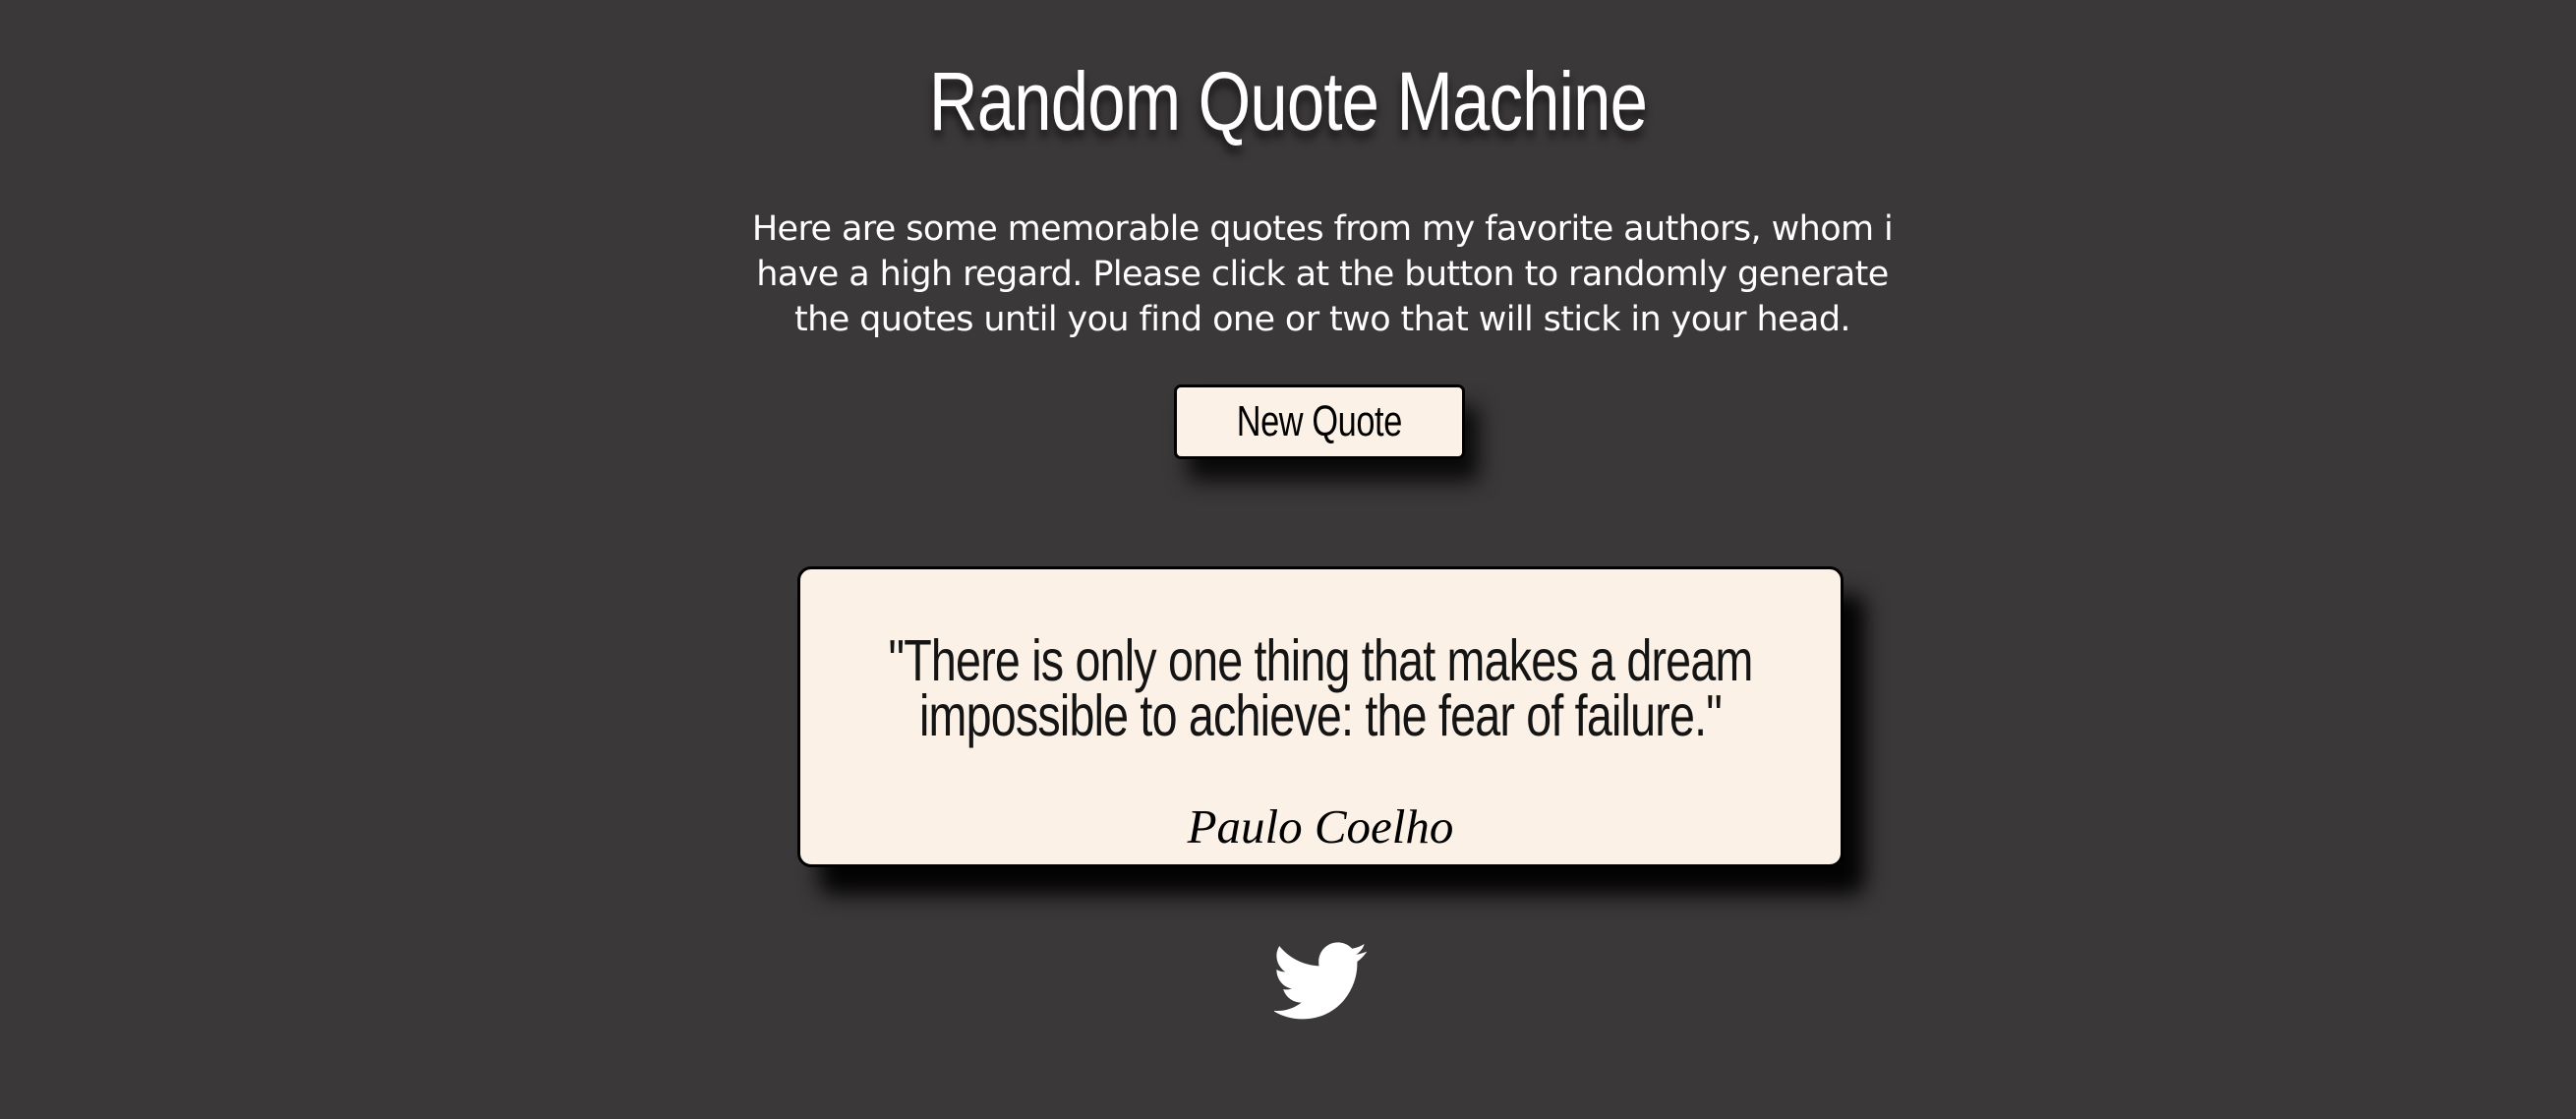  I want to click on new-quote-button-label: New Quote, so click(1319, 421).